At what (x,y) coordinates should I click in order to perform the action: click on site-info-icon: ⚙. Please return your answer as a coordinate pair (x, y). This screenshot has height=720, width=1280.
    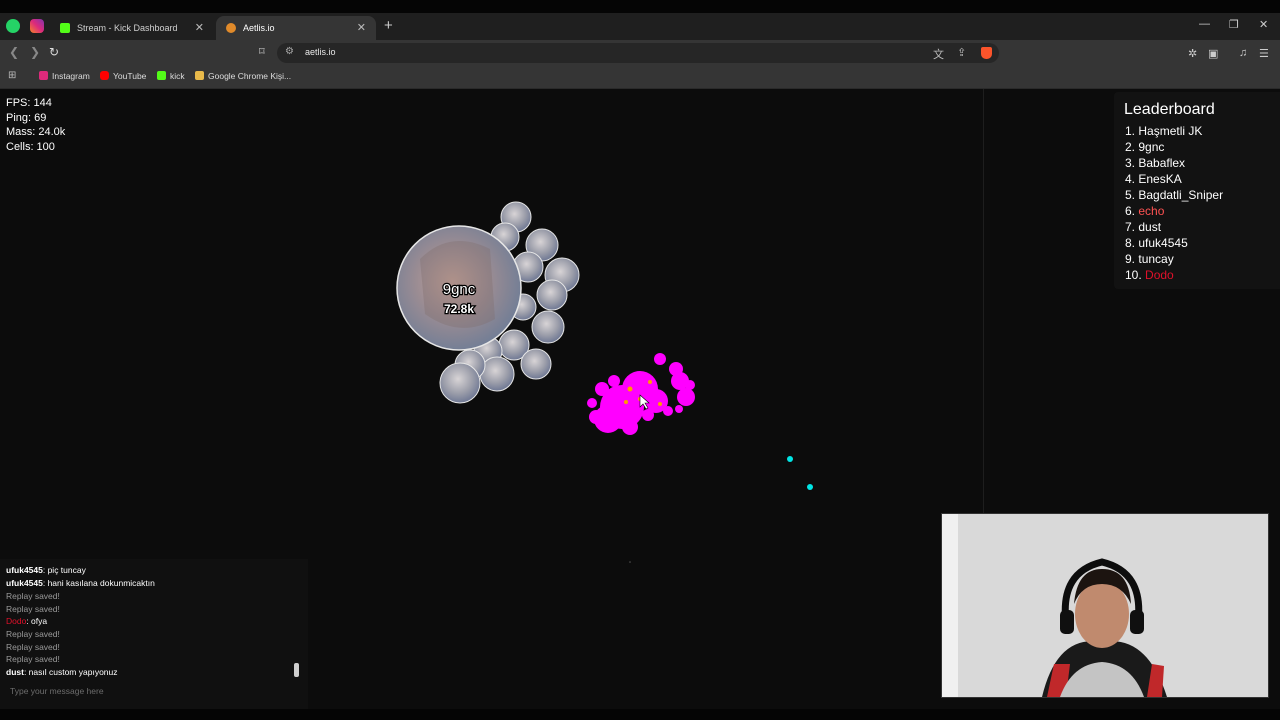
    Looking at the image, I should click on (289, 51).